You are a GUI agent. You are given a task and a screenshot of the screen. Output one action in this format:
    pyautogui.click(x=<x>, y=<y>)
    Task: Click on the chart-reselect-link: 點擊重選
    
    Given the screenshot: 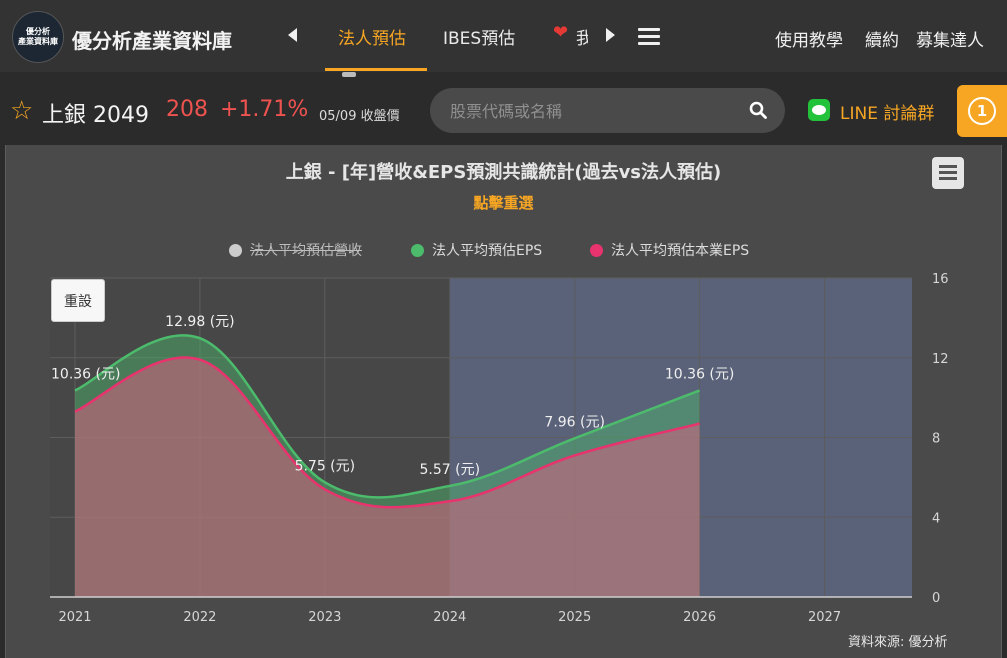 What is the action you would take?
    pyautogui.click(x=503, y=202)
    